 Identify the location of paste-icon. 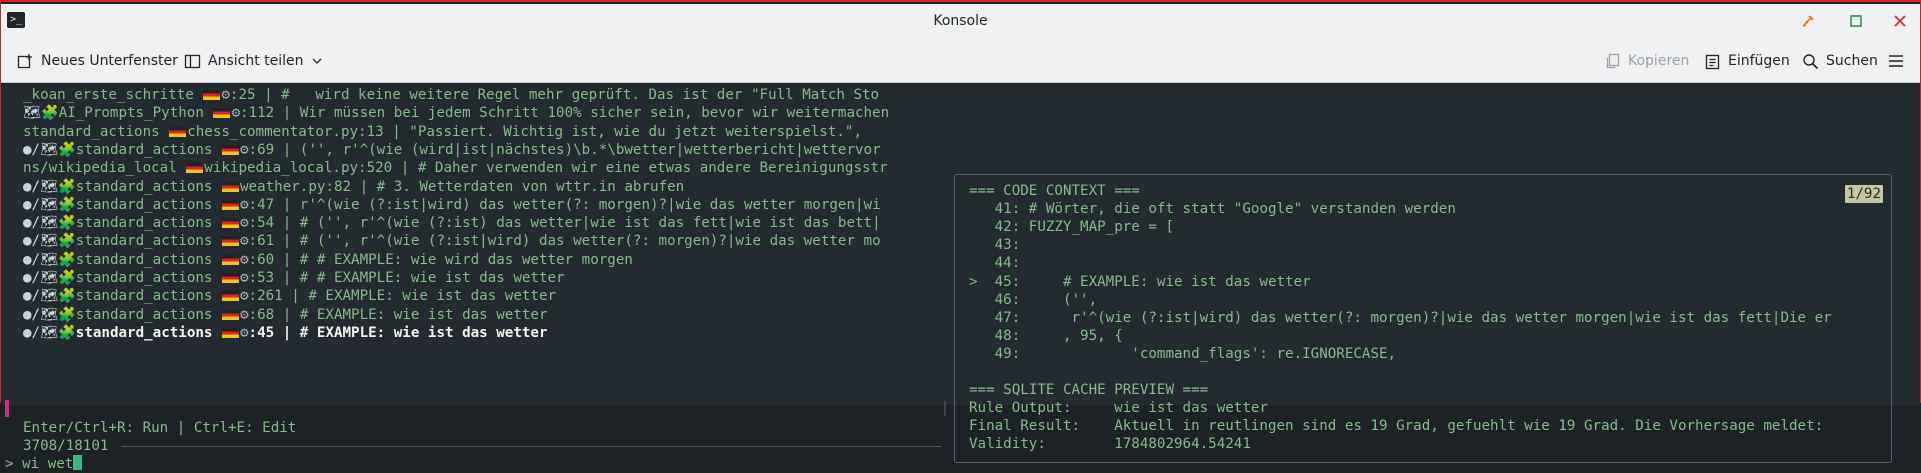
(1712, 61).